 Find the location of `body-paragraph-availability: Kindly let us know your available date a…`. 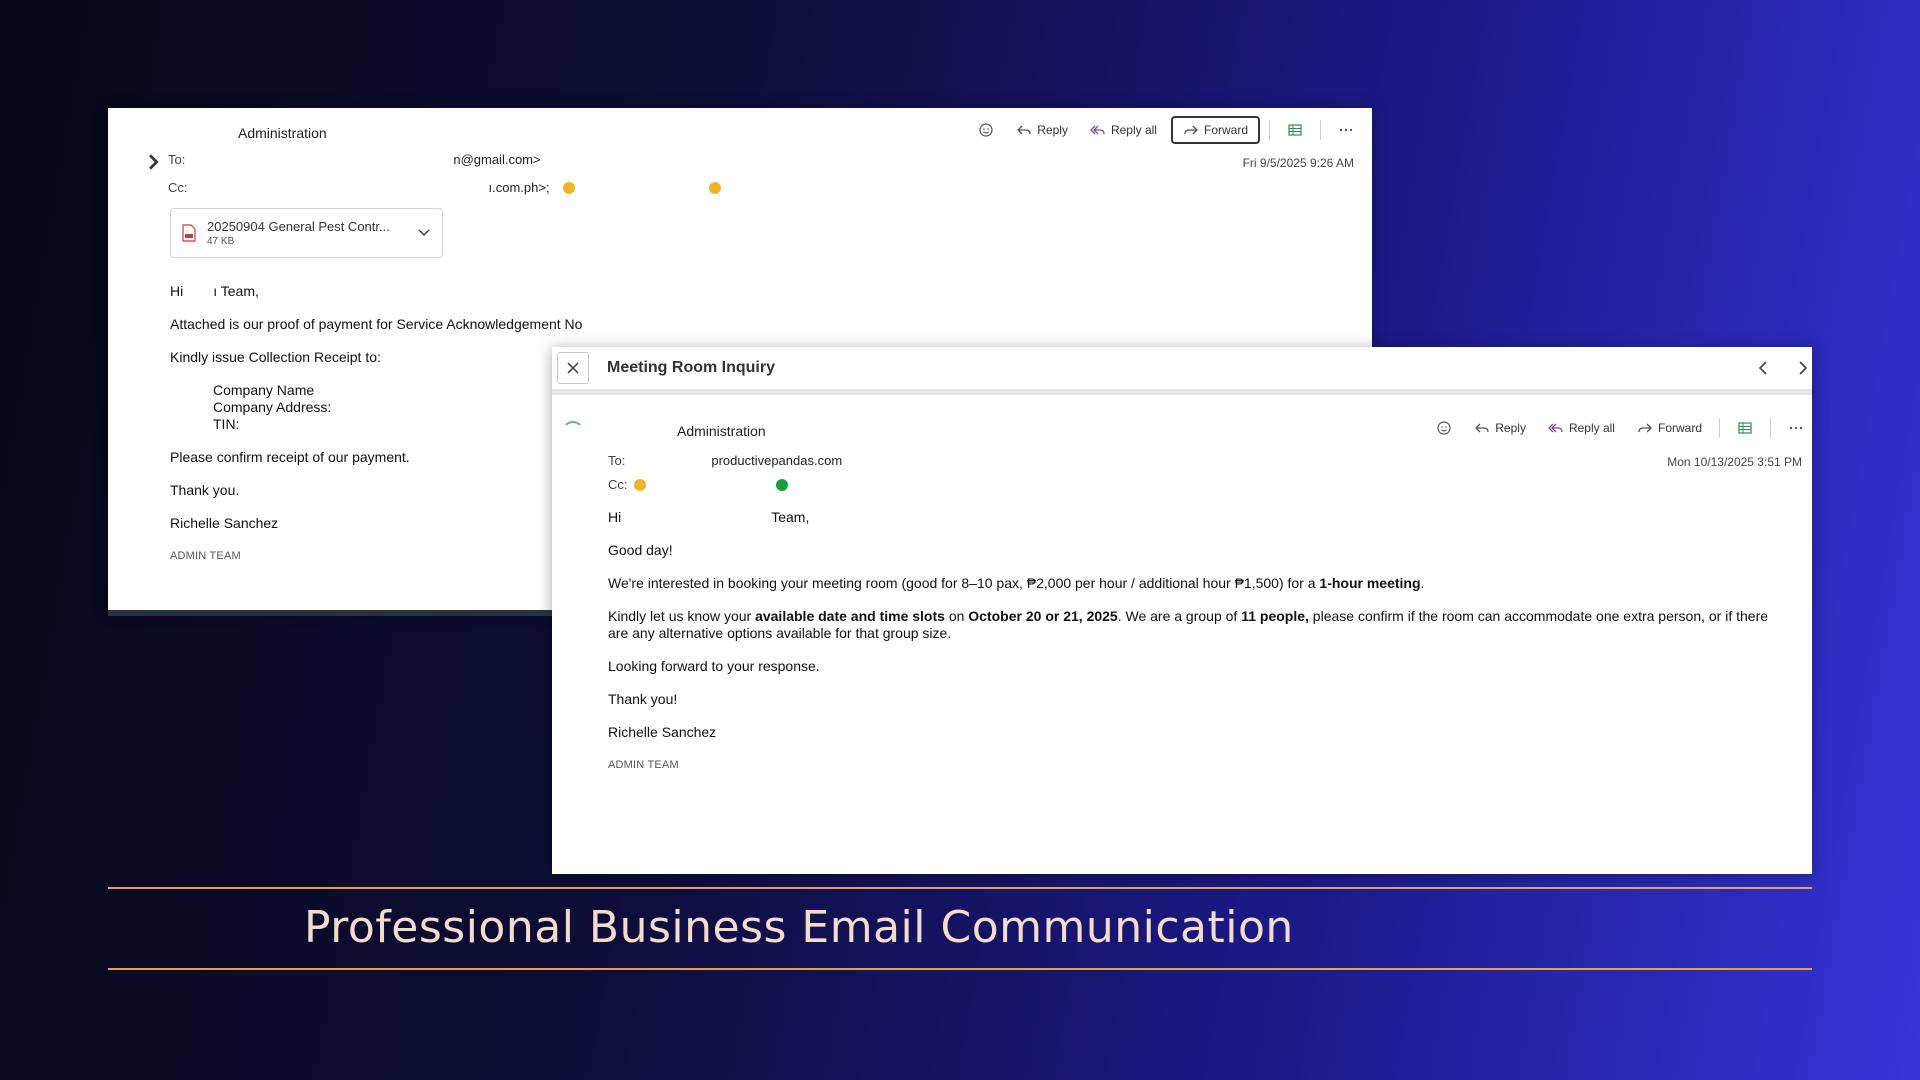

body-paragraph-availability: Kindly let us know your available date a… is located at coordinates (1198, 625).